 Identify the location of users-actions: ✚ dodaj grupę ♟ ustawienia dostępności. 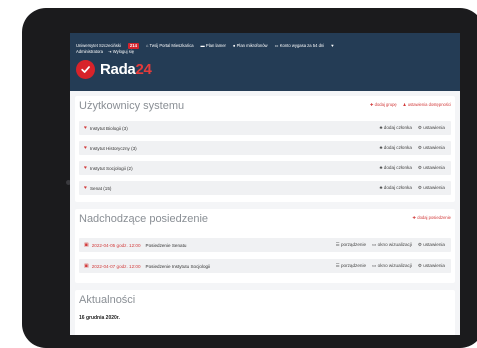
(410, 104).